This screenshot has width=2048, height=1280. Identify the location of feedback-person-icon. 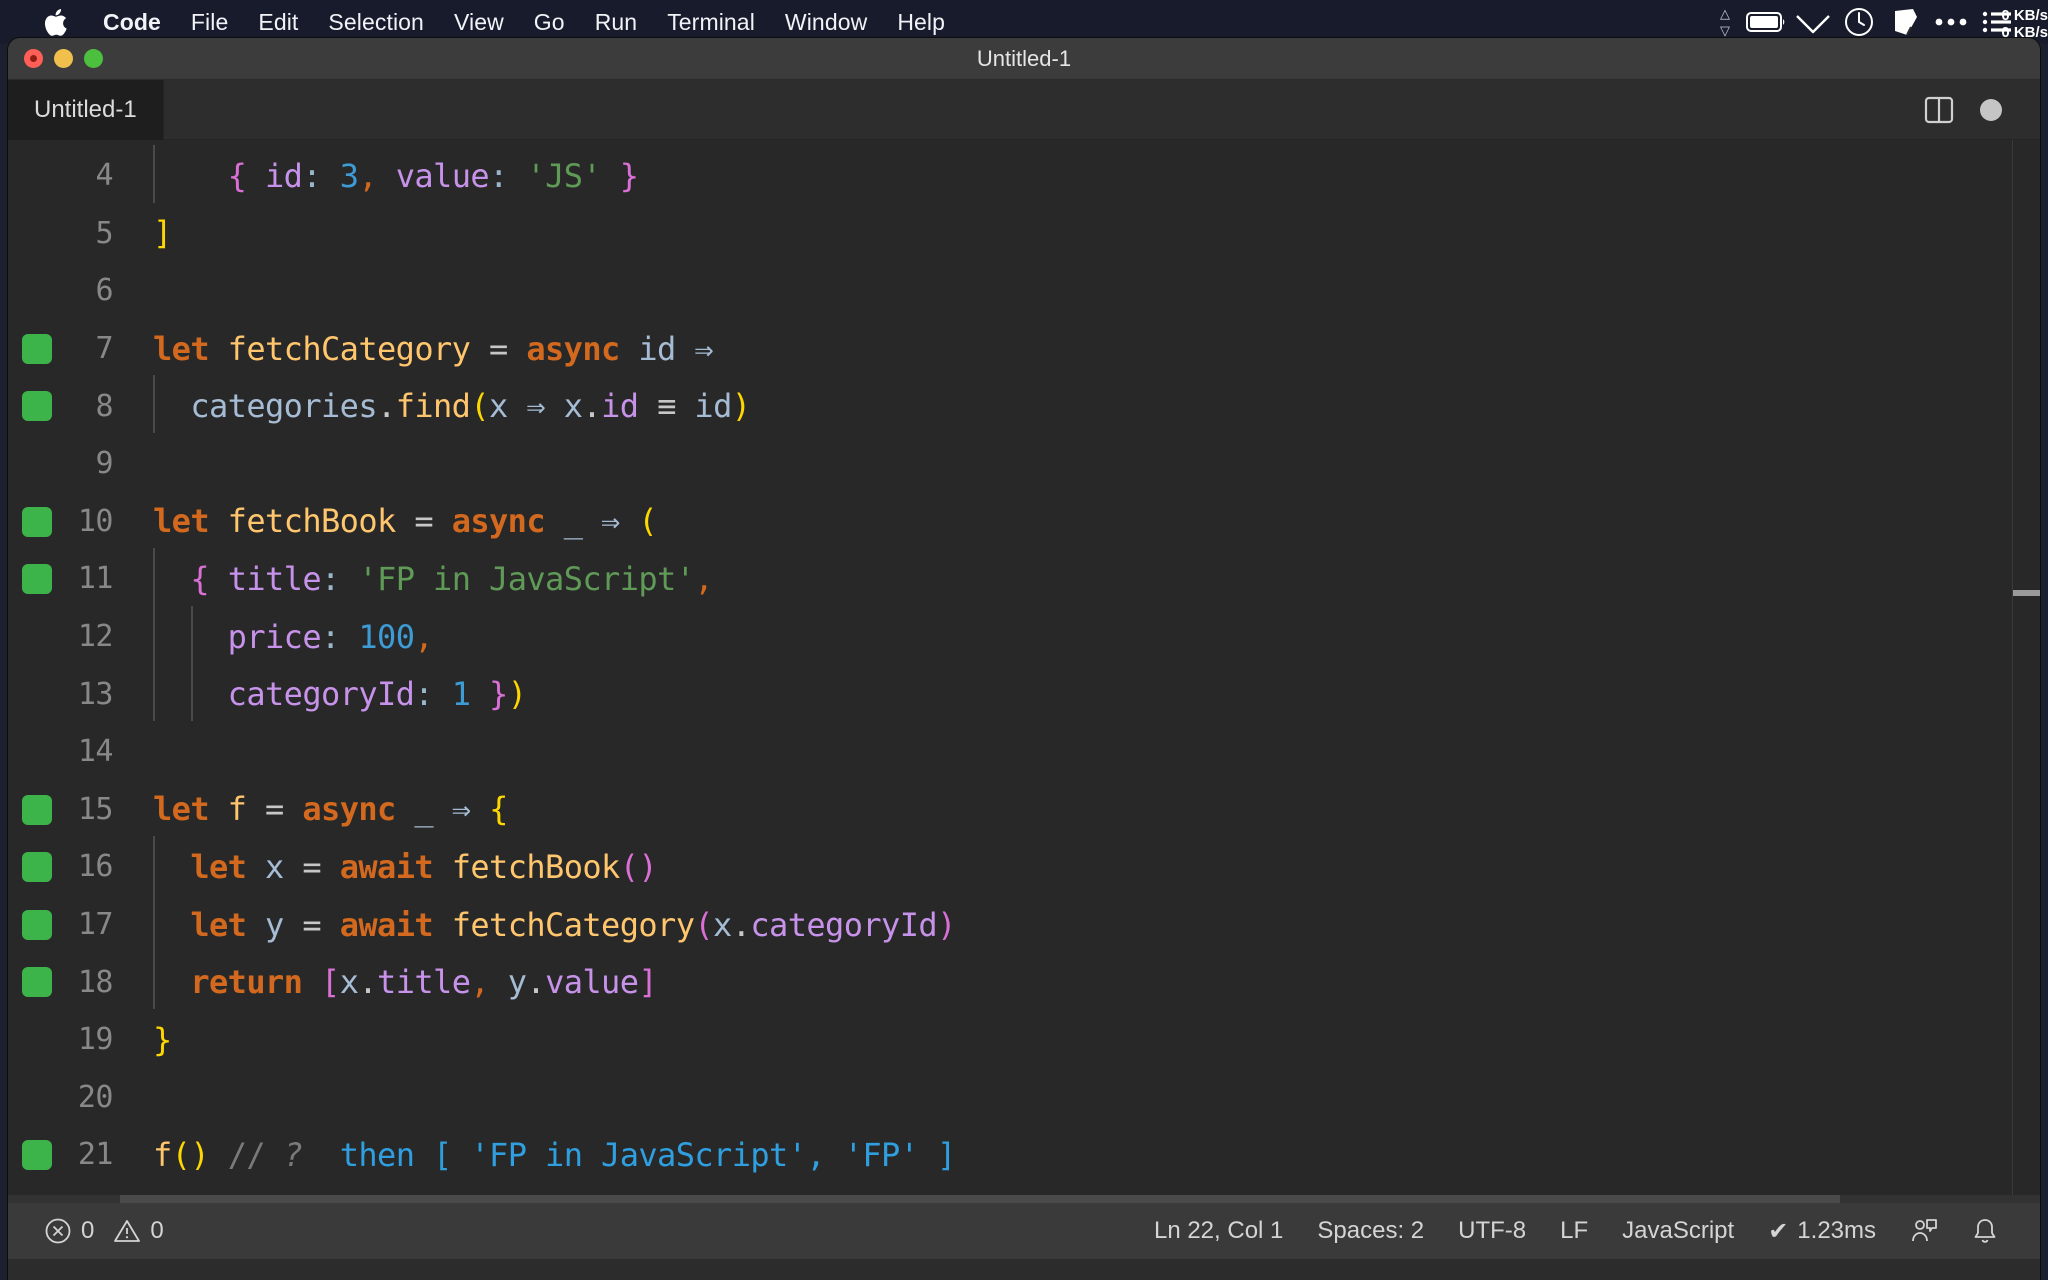
(1924, 1231).